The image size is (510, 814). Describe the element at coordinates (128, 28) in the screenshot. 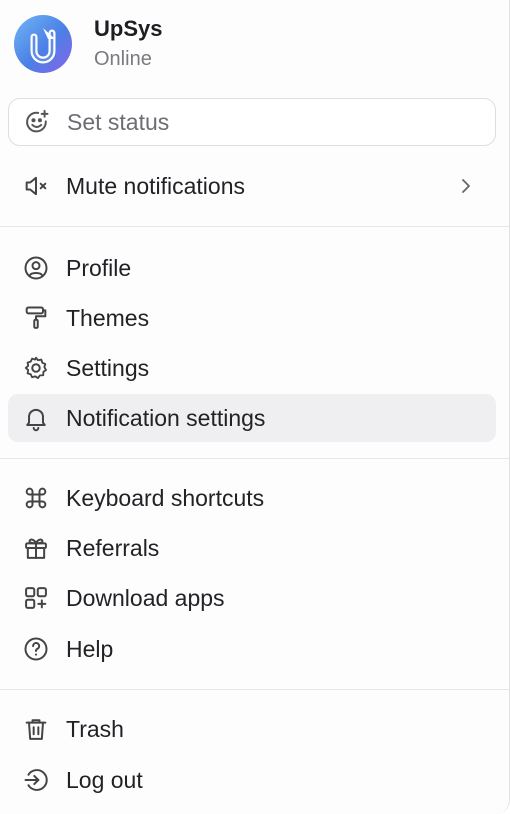

I see `user-name: UpSys` at that location.